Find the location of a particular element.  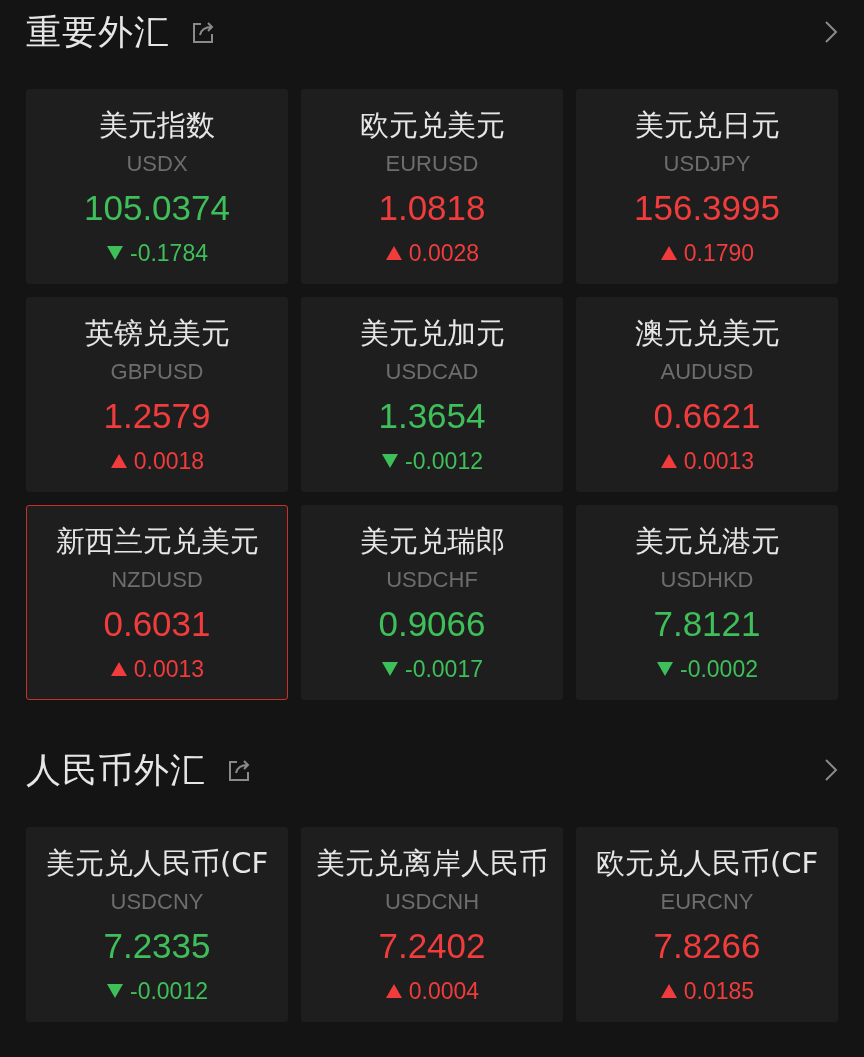

price-value: 0.9066 is located at coordinates (432, 624).